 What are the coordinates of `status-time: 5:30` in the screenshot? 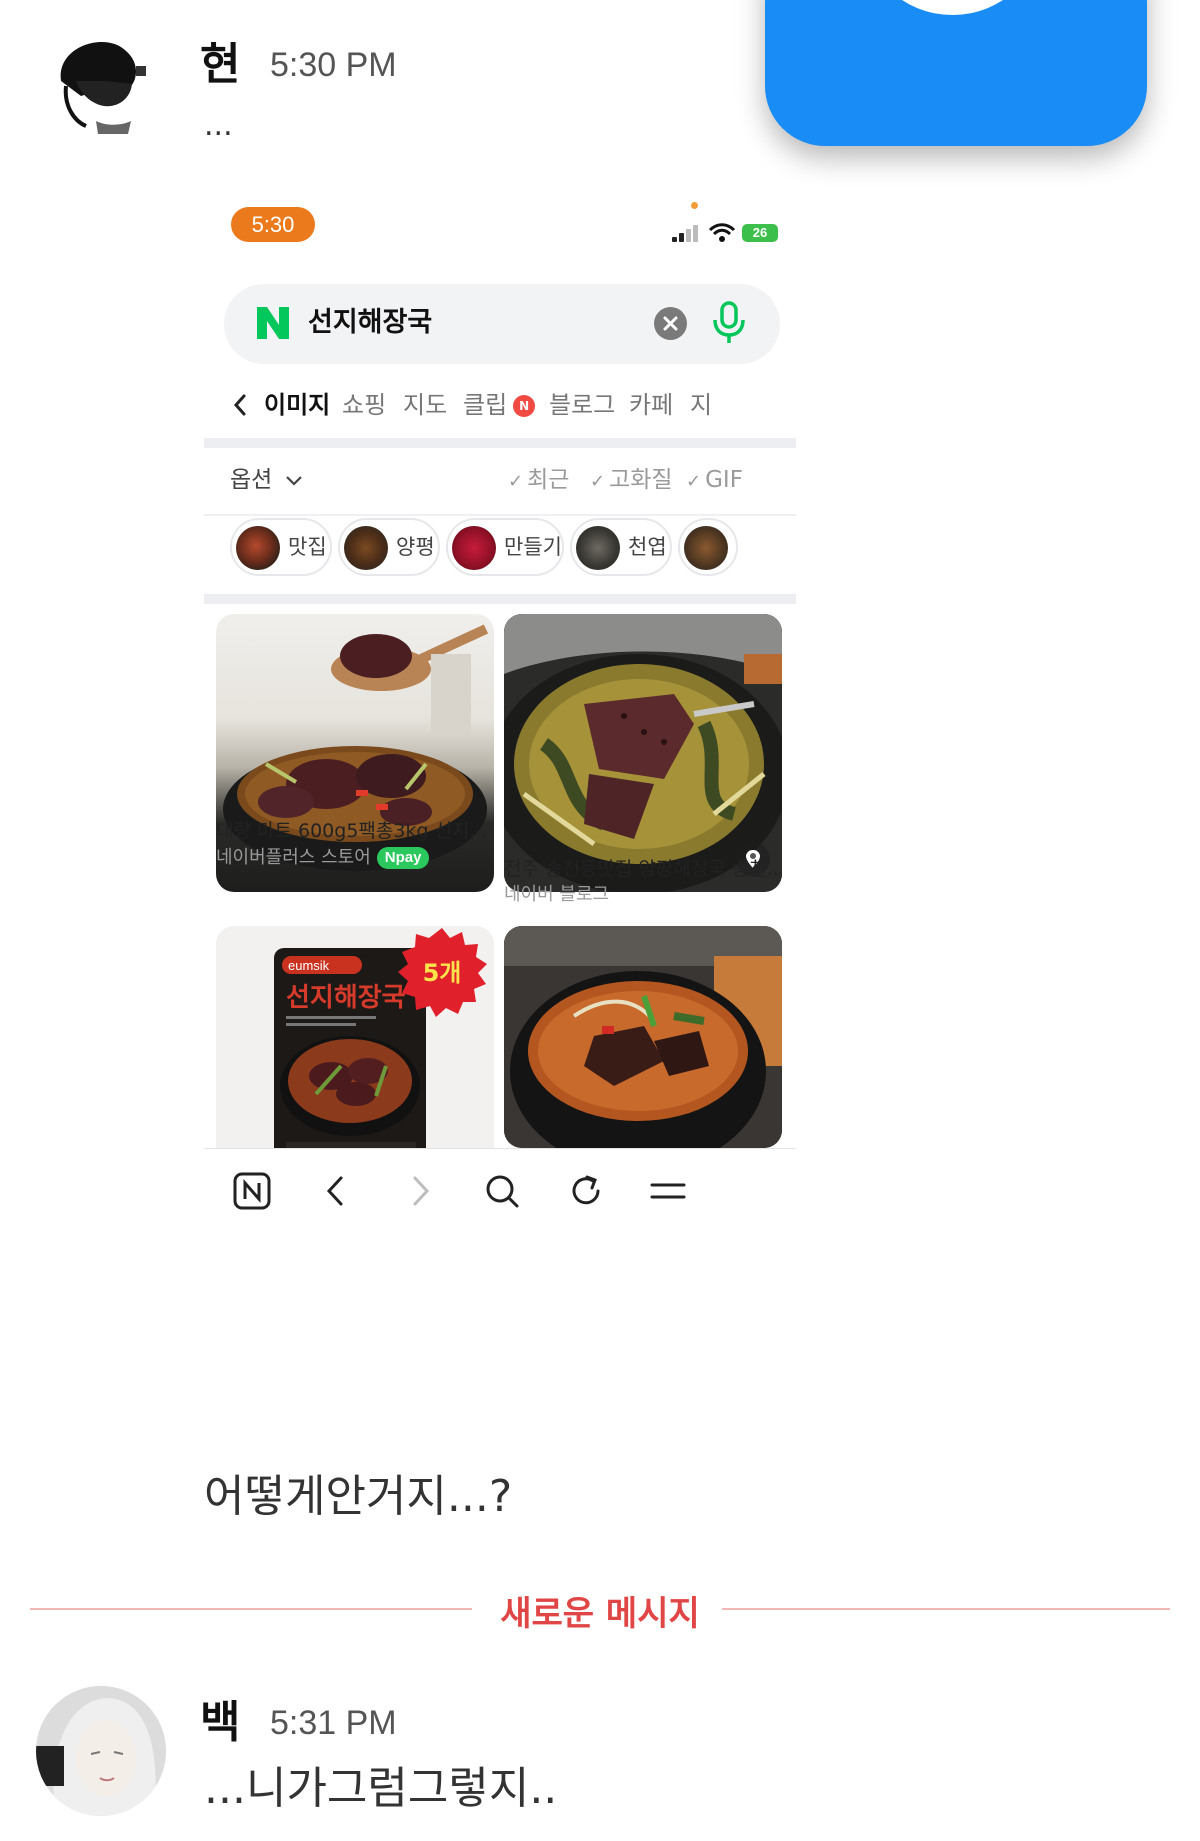 It's located at (273, 224).